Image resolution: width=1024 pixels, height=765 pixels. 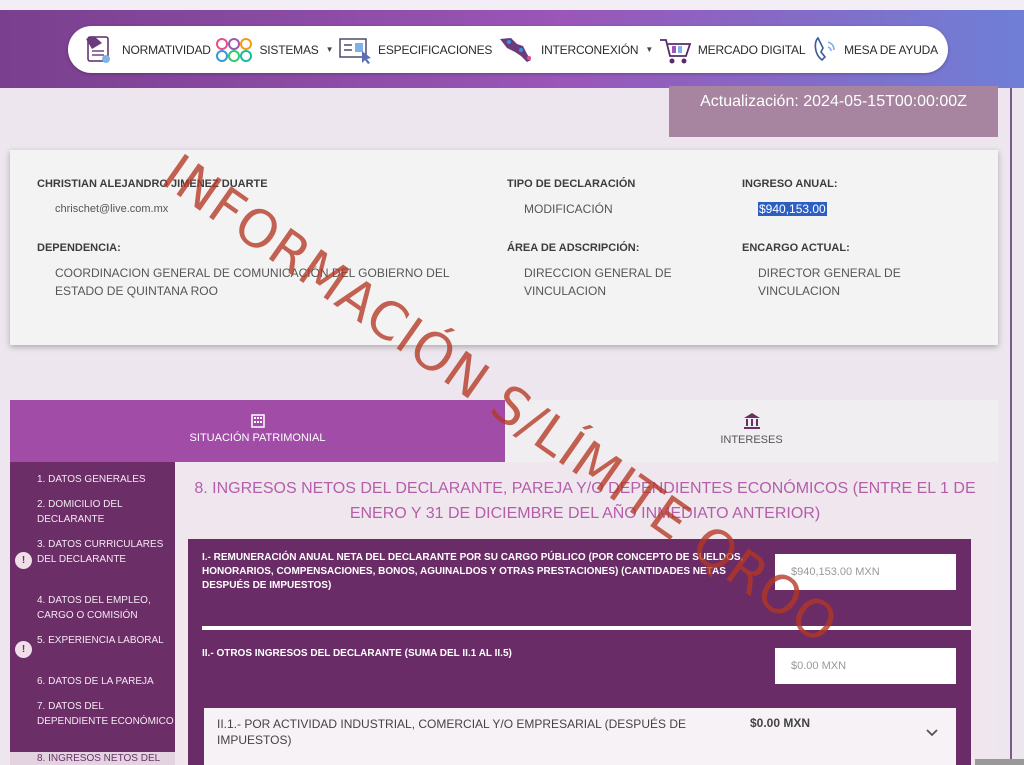 I want to click on remuneracion-input: $940,153.00 MXN, so click(x=865, y=572).